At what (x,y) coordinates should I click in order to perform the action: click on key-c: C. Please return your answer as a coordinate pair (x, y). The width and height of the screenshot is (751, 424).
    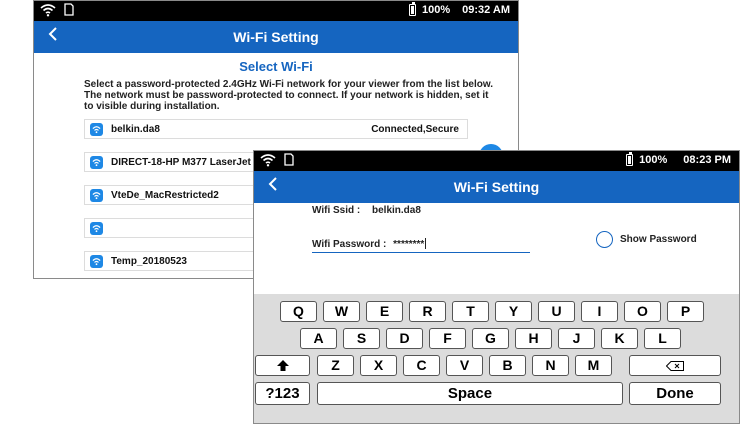
    Looking at the image, I should click on (421, 365).